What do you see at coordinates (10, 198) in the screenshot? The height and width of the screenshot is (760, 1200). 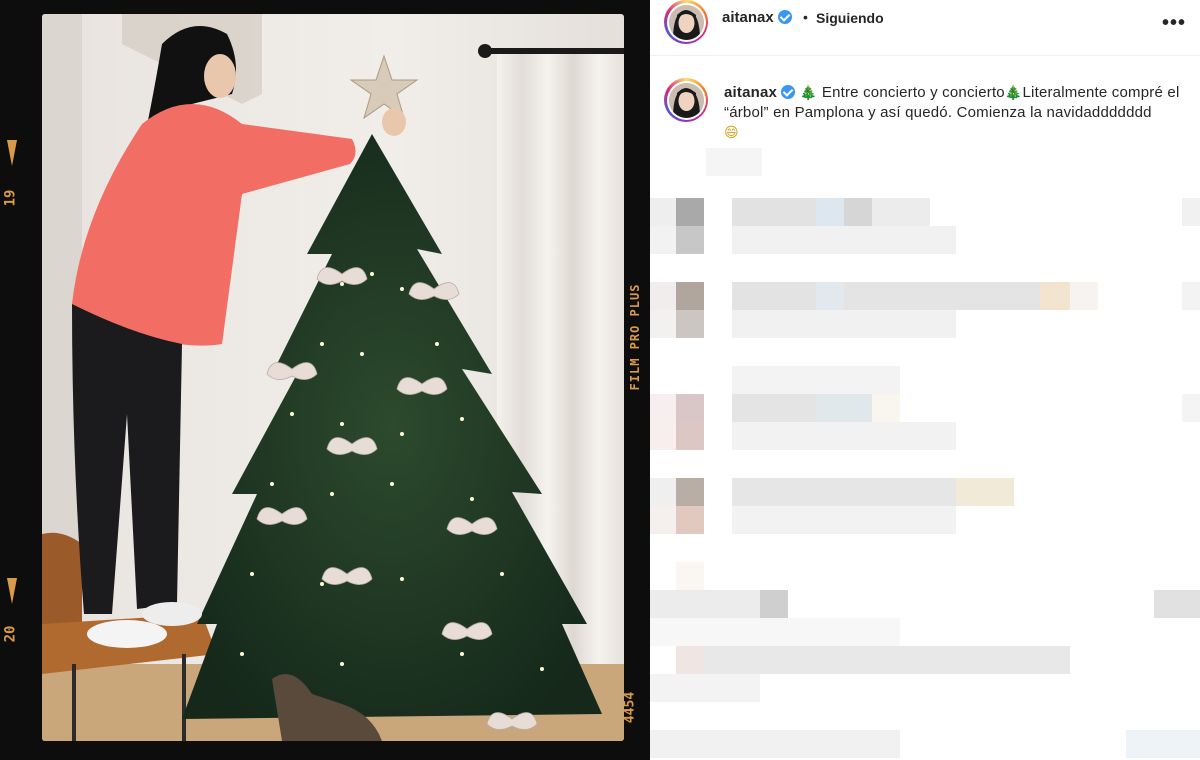 I see `film-frame-number: 19` at bounding box center [10, 198].